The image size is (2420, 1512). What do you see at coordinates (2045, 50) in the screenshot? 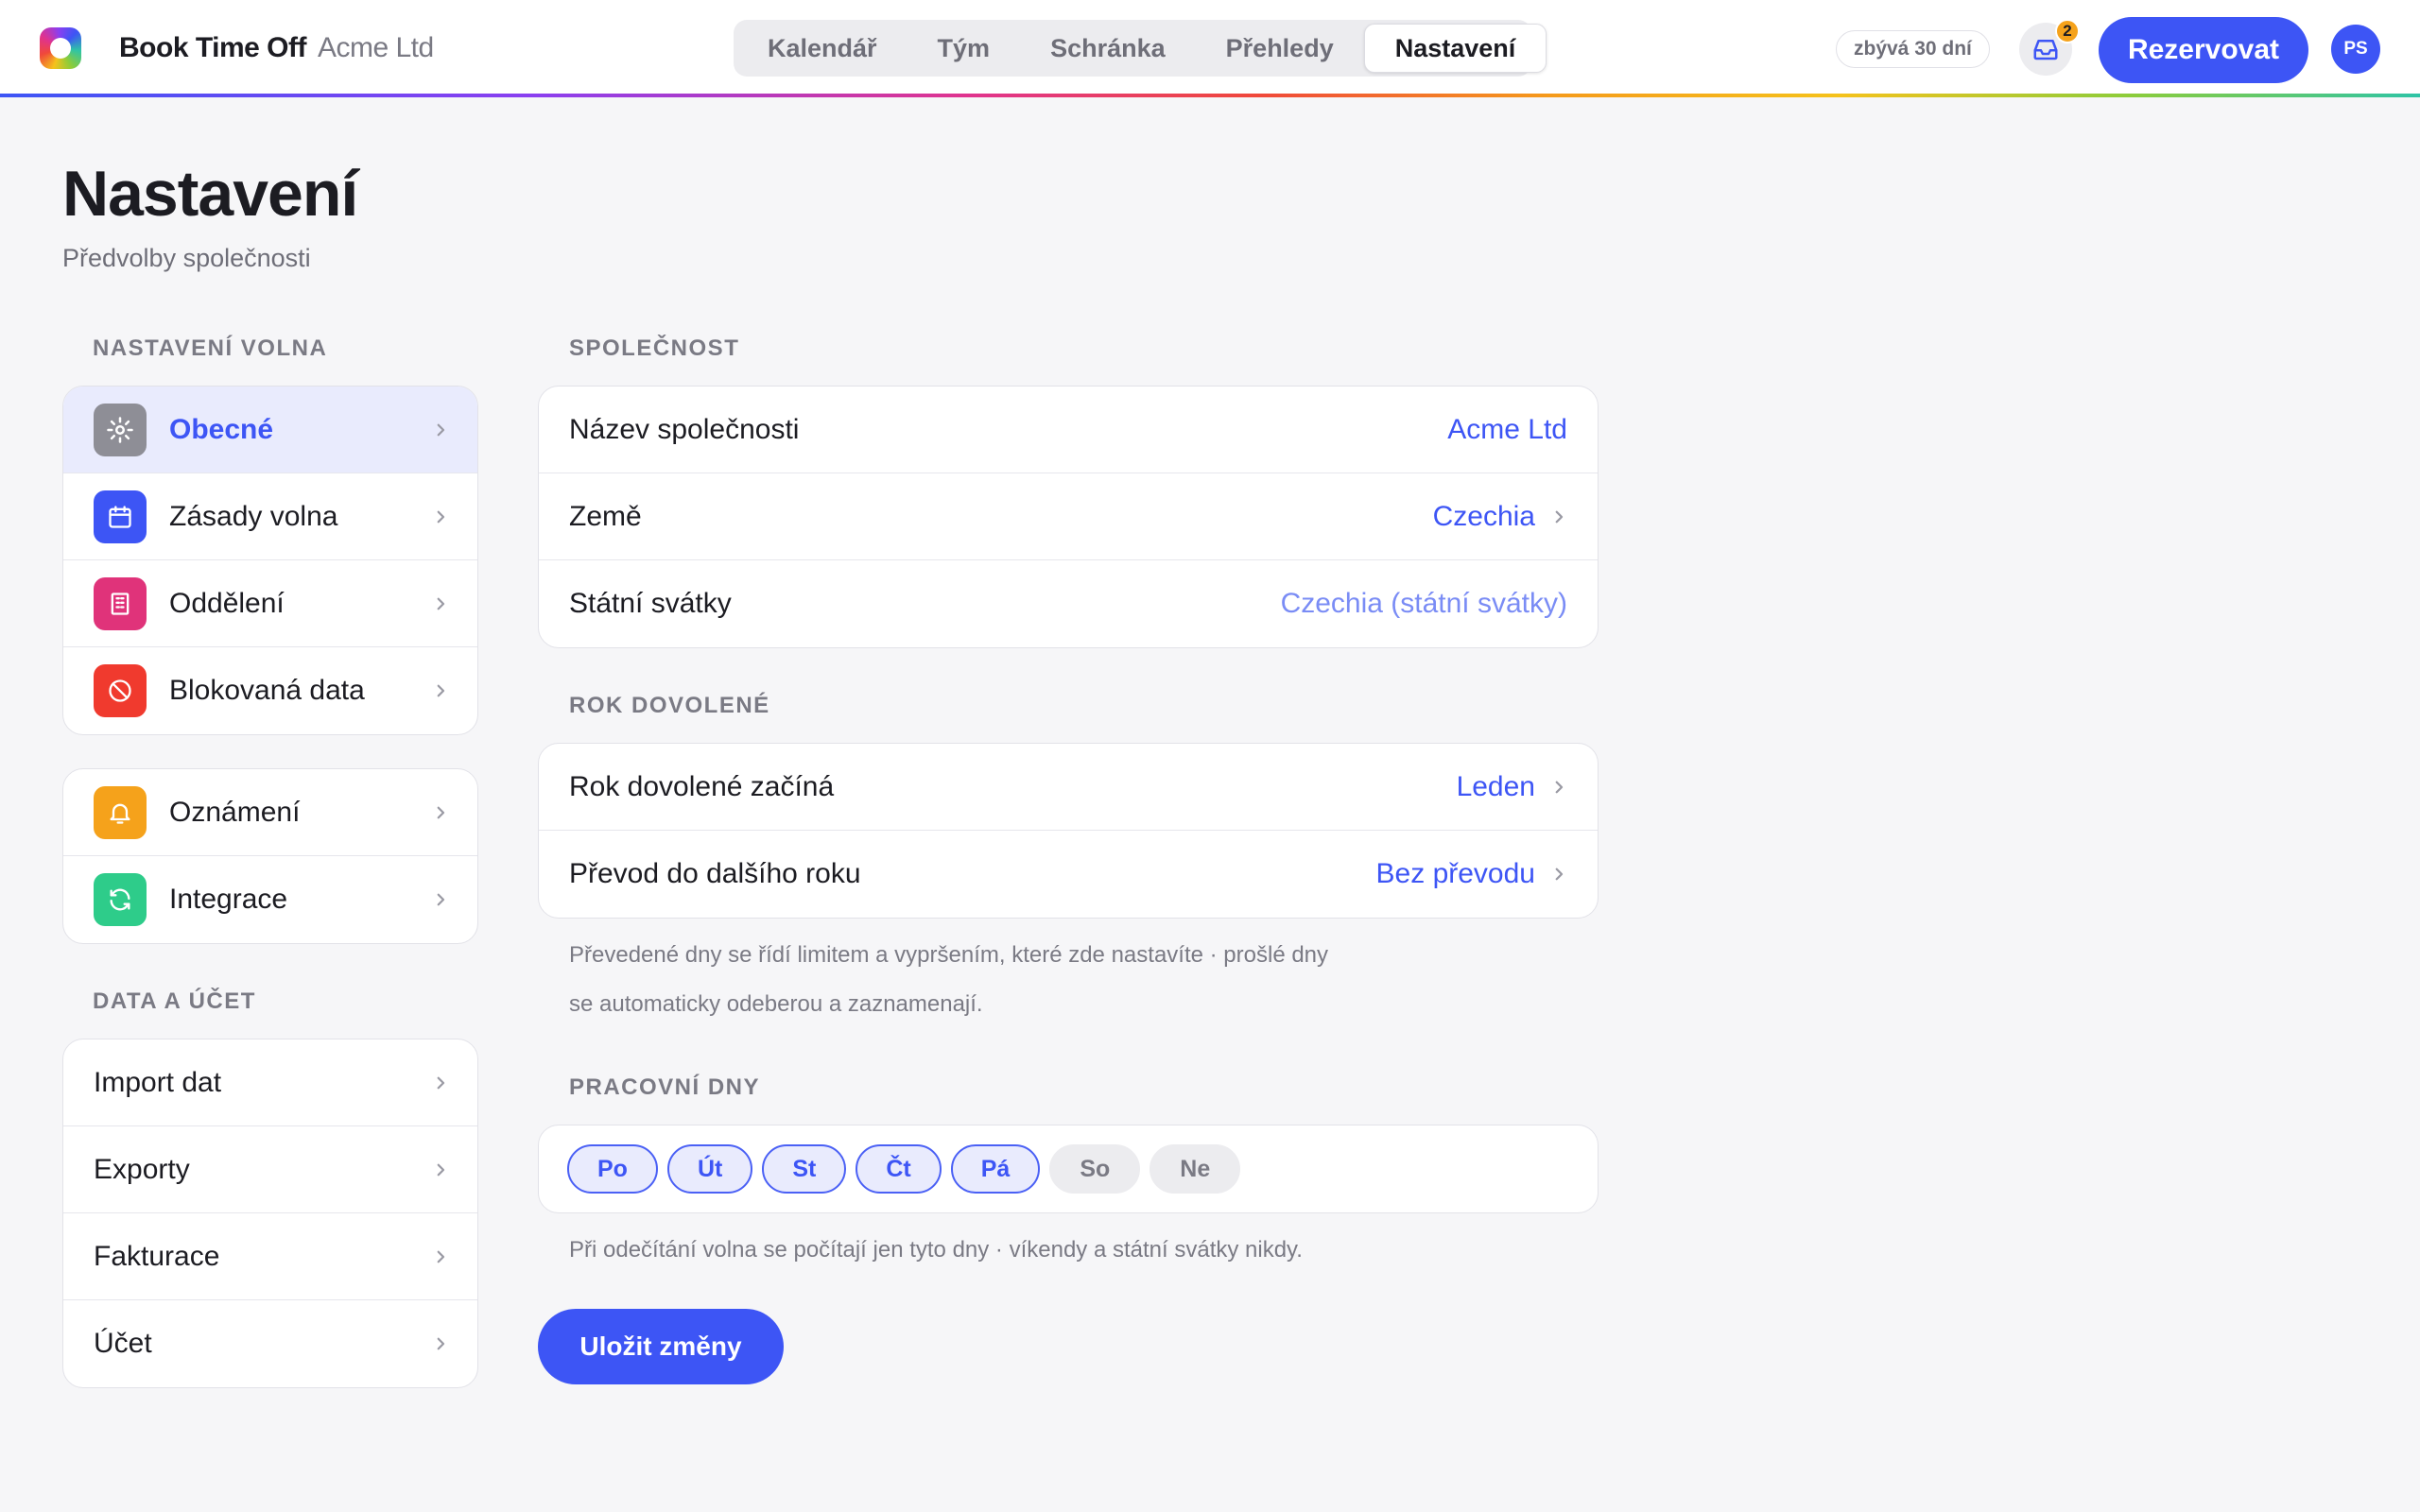
I see `inbox-tray-icon` at bounding box center [2045, 50].